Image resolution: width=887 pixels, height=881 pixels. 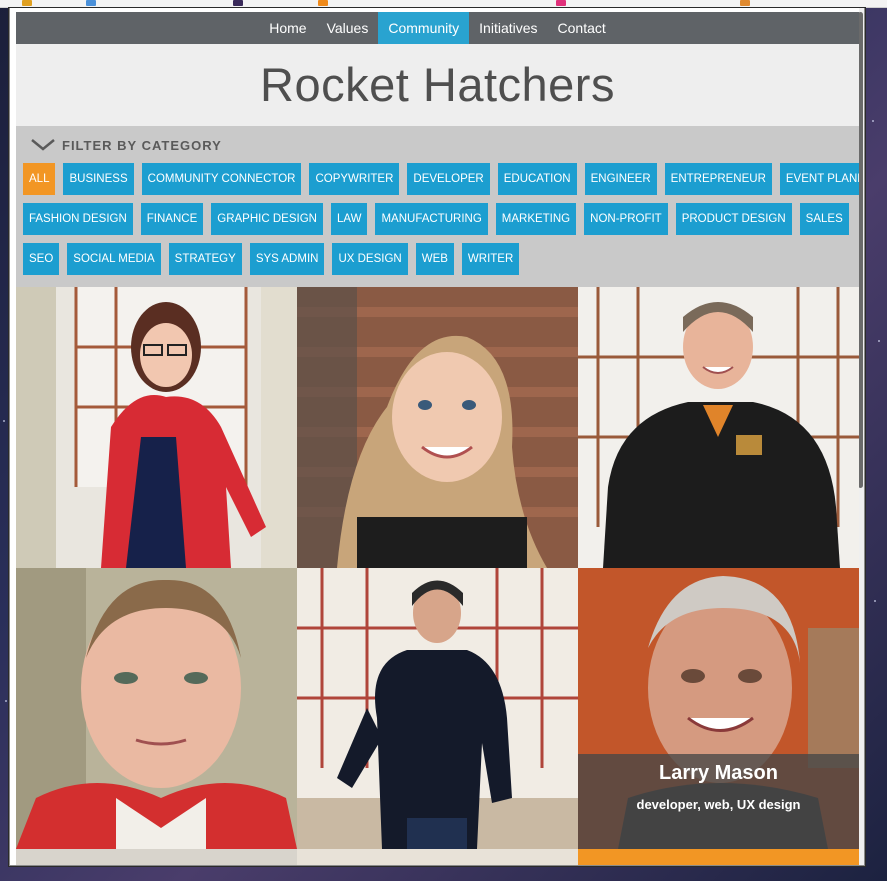 I want to click on tag-business: BUSINESS, so click(x=98, y=179).